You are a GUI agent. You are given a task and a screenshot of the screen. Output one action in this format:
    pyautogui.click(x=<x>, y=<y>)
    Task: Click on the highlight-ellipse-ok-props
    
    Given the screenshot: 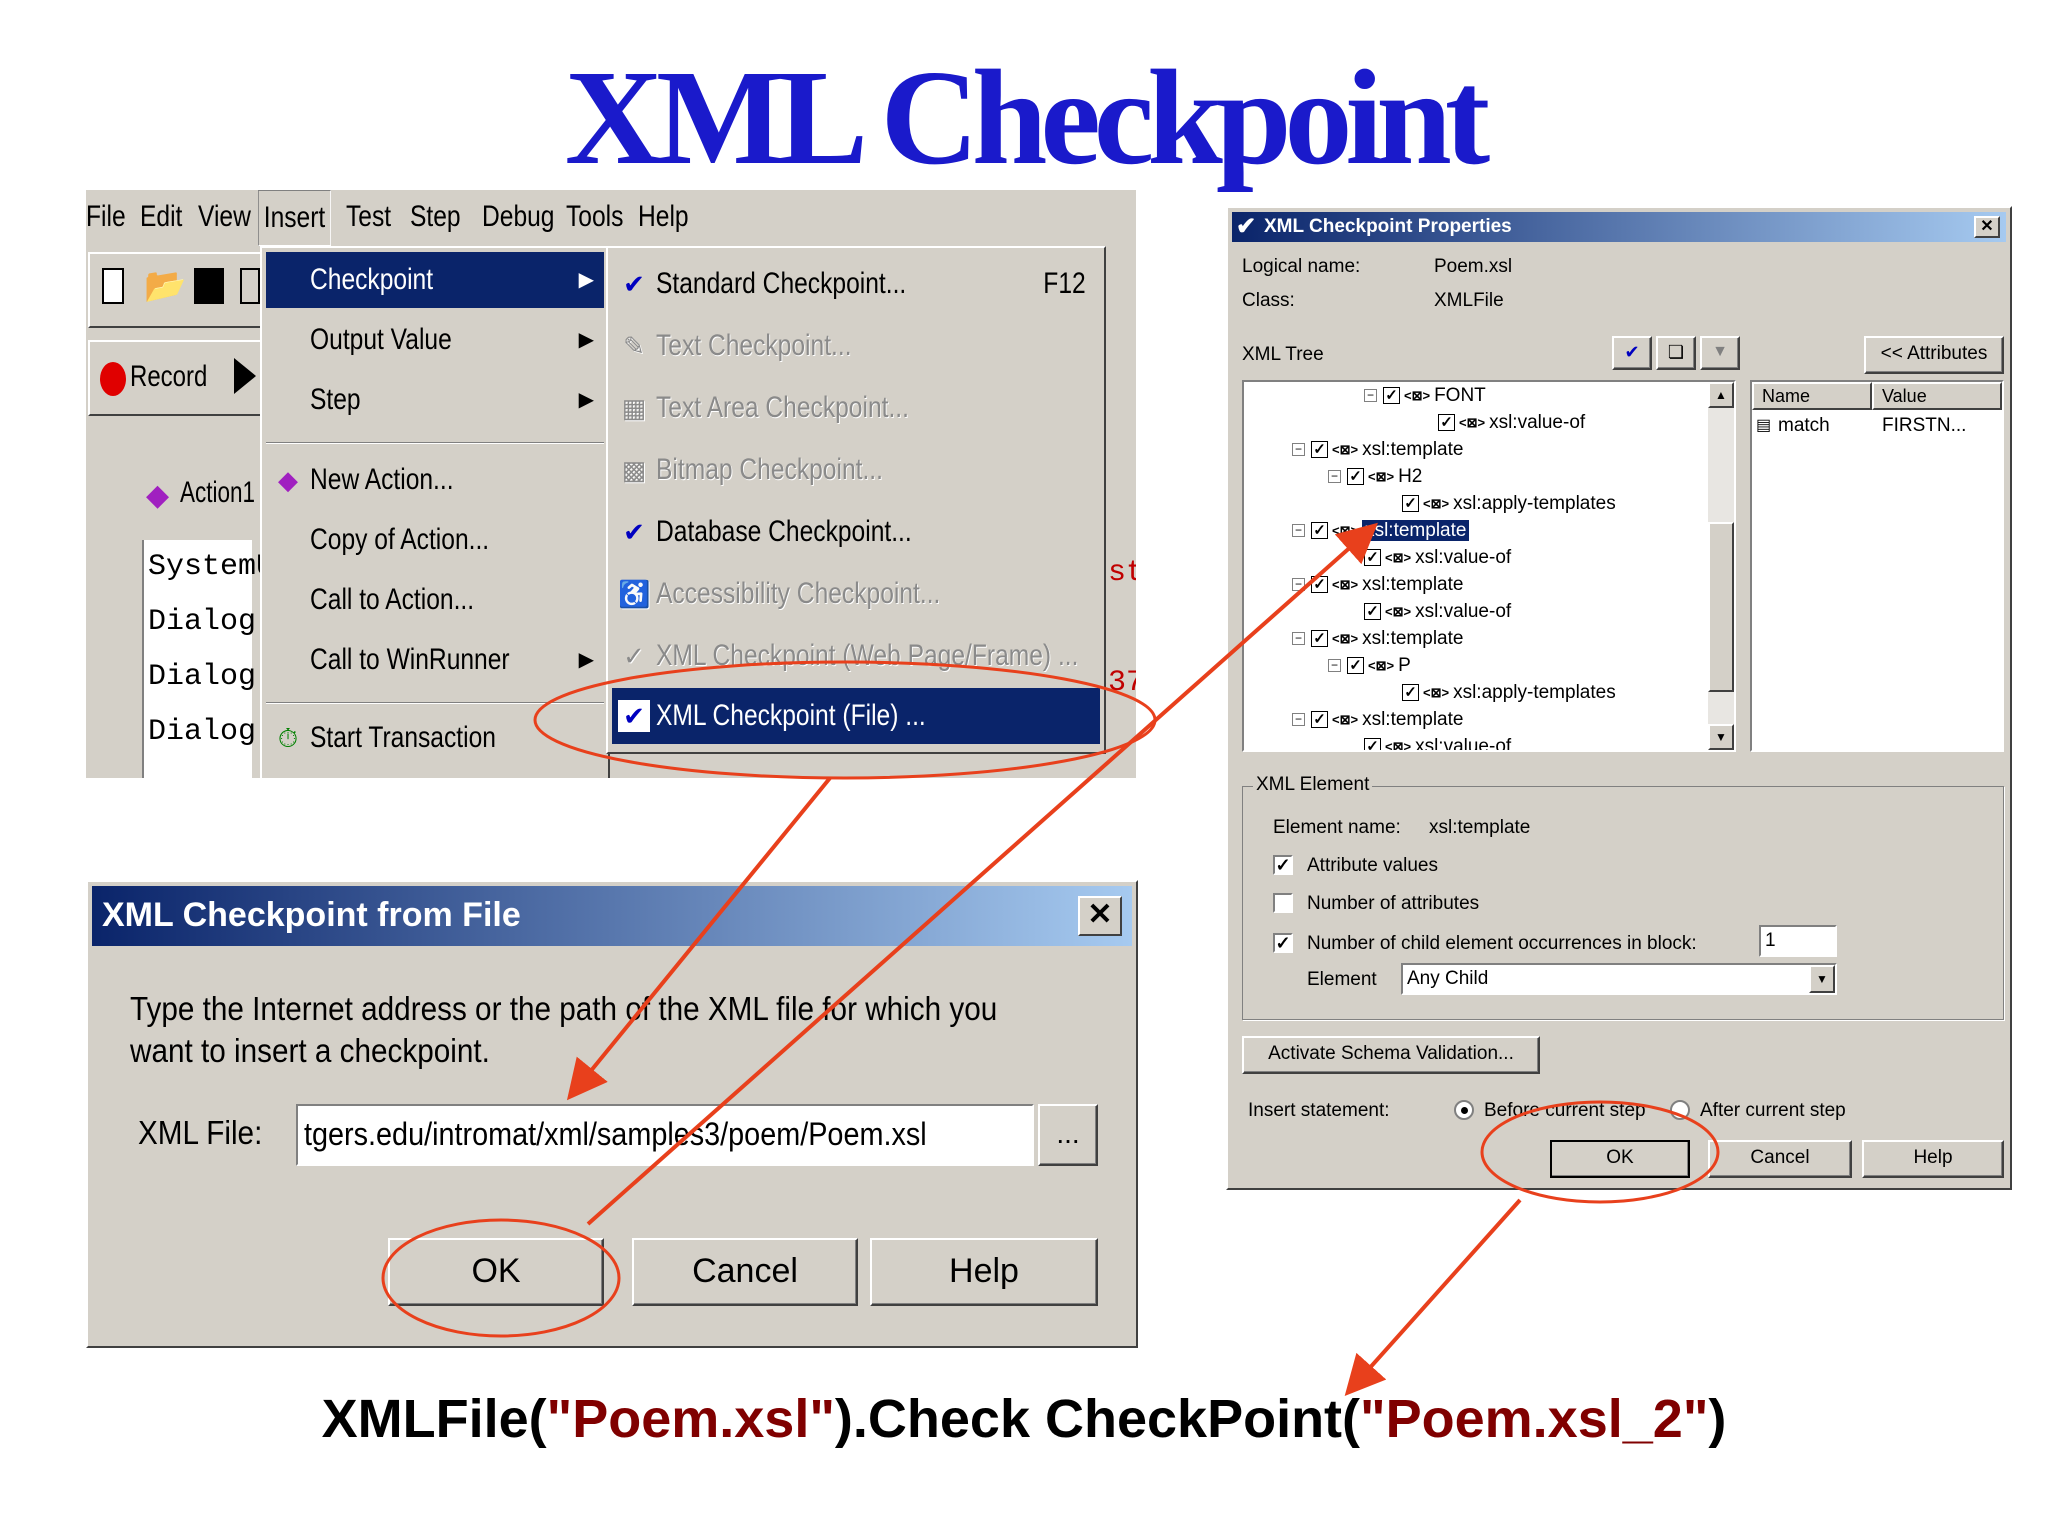 What is the action you would take?
    pyautogui.click(x=1600, y=1152)
    